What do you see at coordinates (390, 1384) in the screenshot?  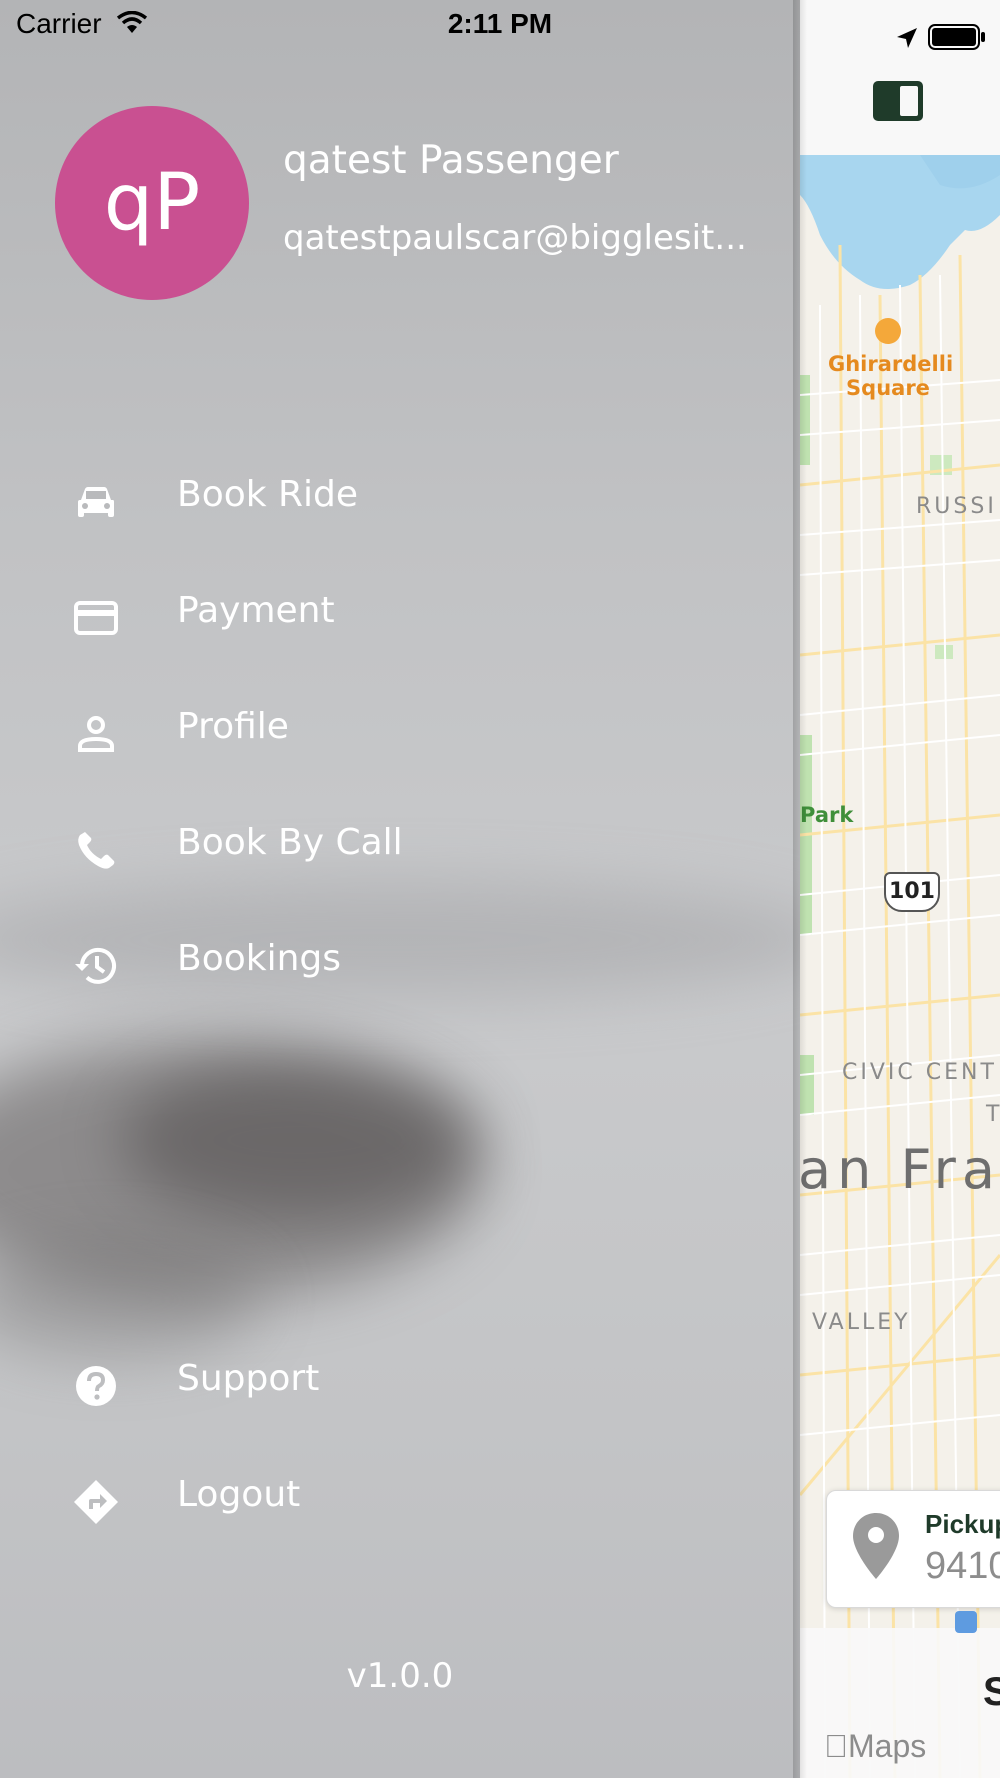 I see `menu-item-support: Support` at bounding box center [390, 1384].